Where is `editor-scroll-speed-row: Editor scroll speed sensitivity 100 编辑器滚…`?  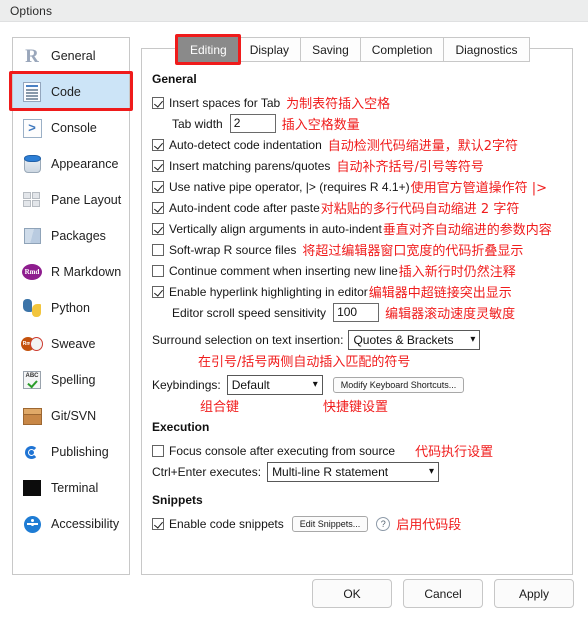
editor-scroll-speed-row: Editor scroll speed sensitivity 100 编辑器滚… is located at coordinates (358, 312).